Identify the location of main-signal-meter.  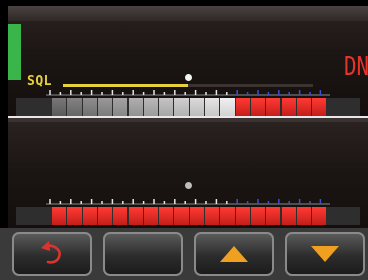
(188, 107).